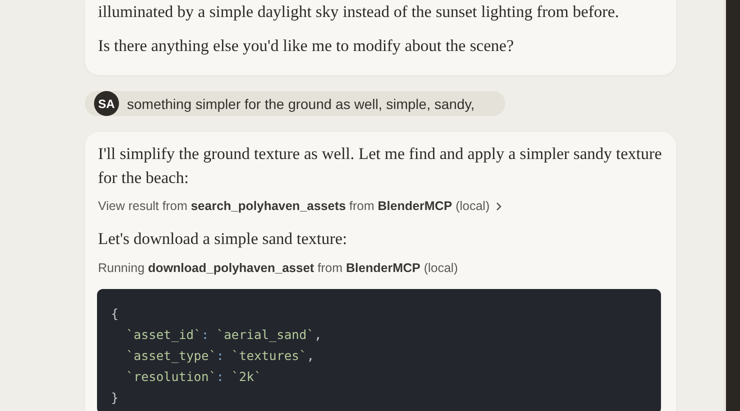  I want to click on code-line: `asset_id`: `aerial_sand`,, so click(224, 335).